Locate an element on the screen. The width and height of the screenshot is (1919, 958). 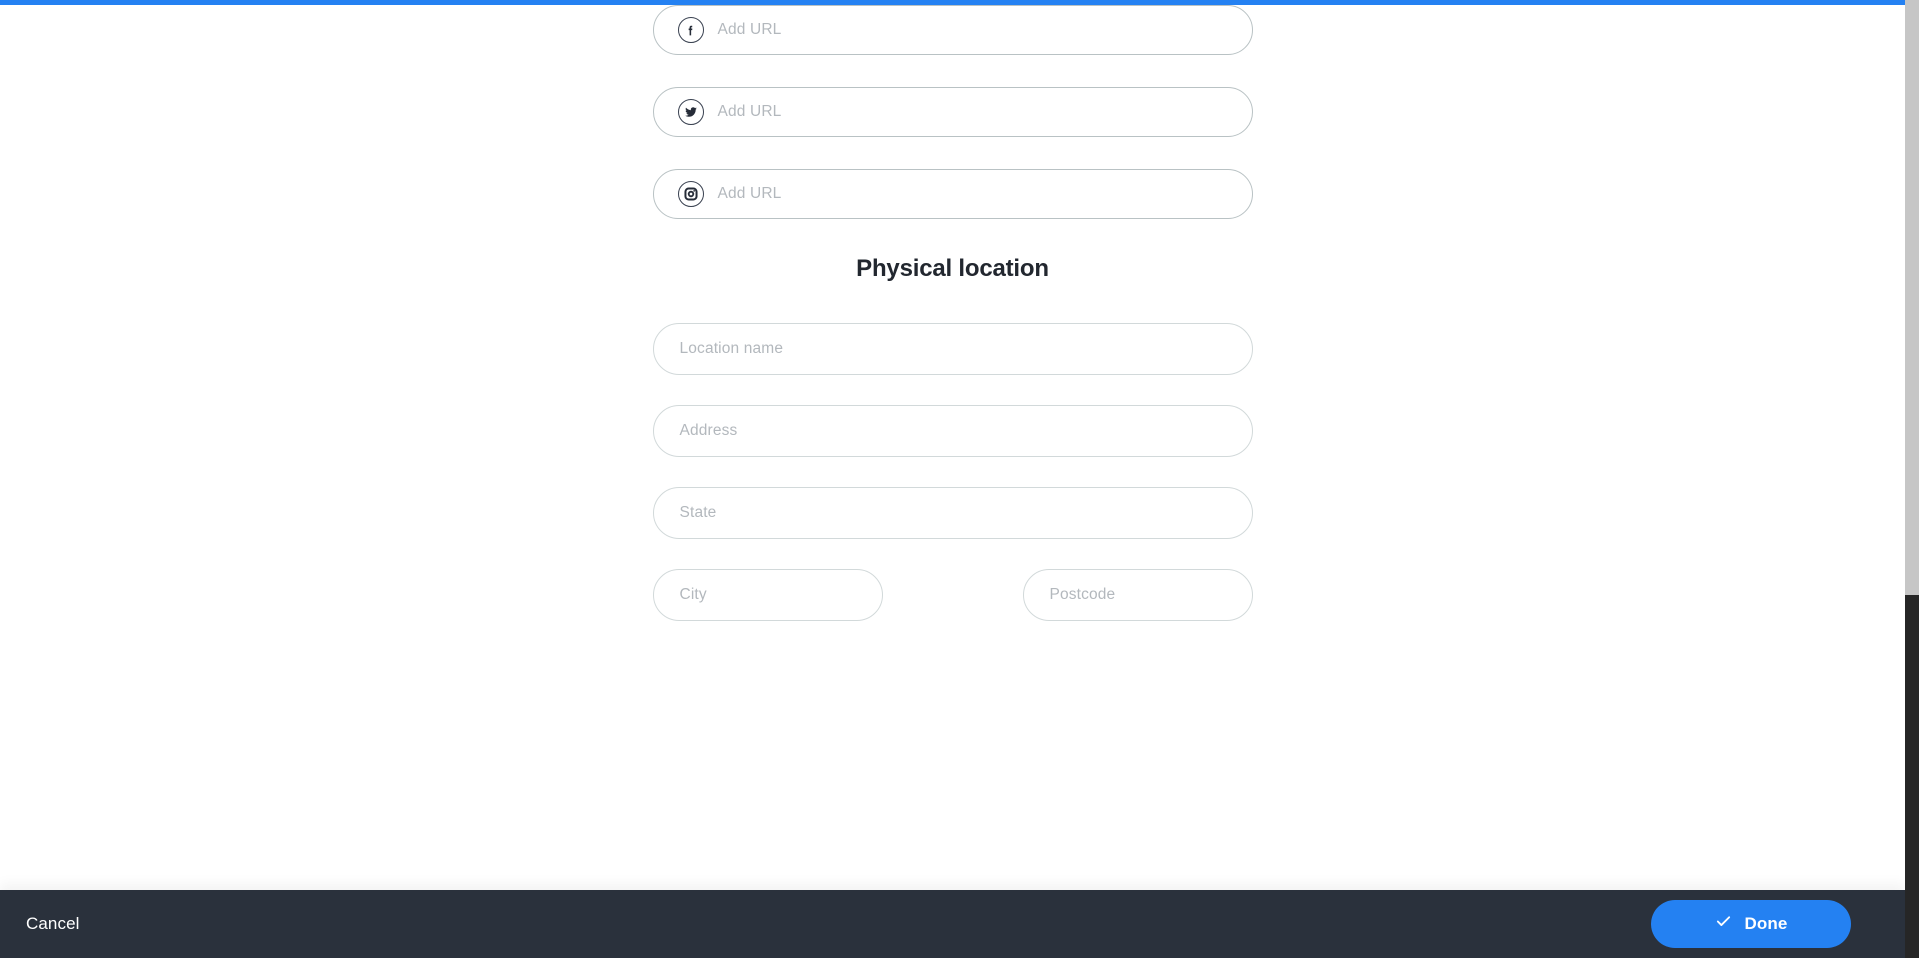
done-button: Done is located at coordinates (1751, 924).